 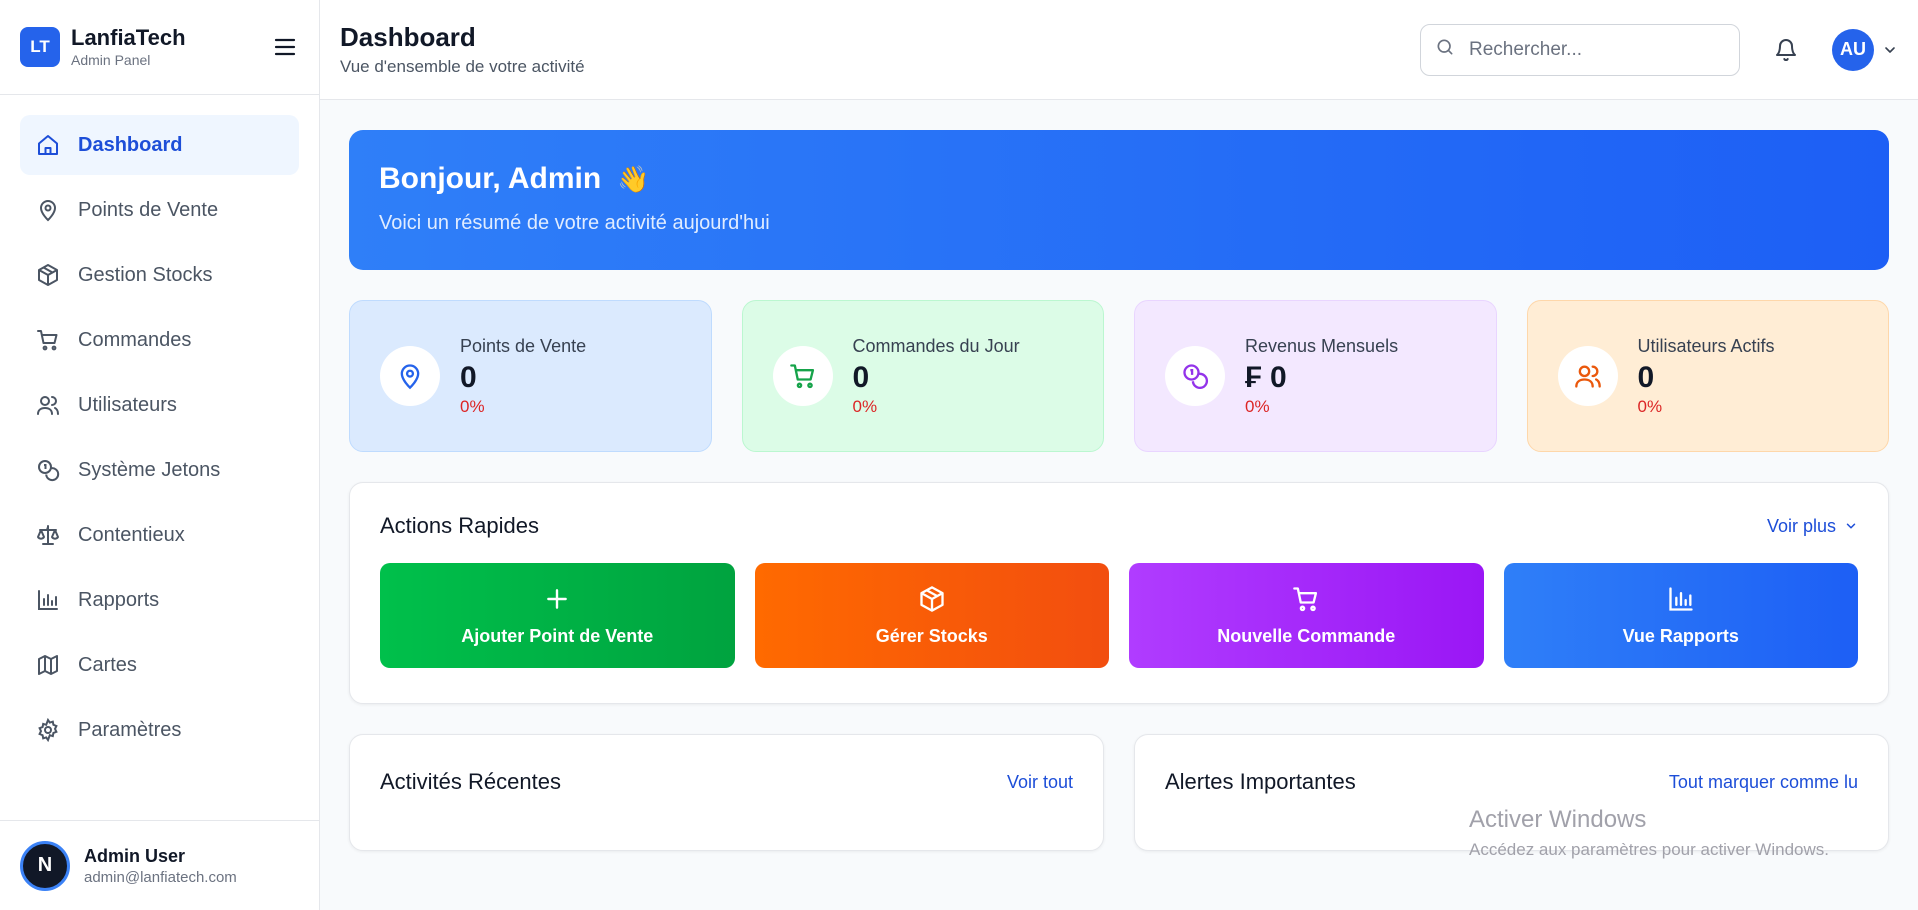 I want to click on sidebar-item-gestion-stocks: Gestion Stocks, so click(x=159, y=275).